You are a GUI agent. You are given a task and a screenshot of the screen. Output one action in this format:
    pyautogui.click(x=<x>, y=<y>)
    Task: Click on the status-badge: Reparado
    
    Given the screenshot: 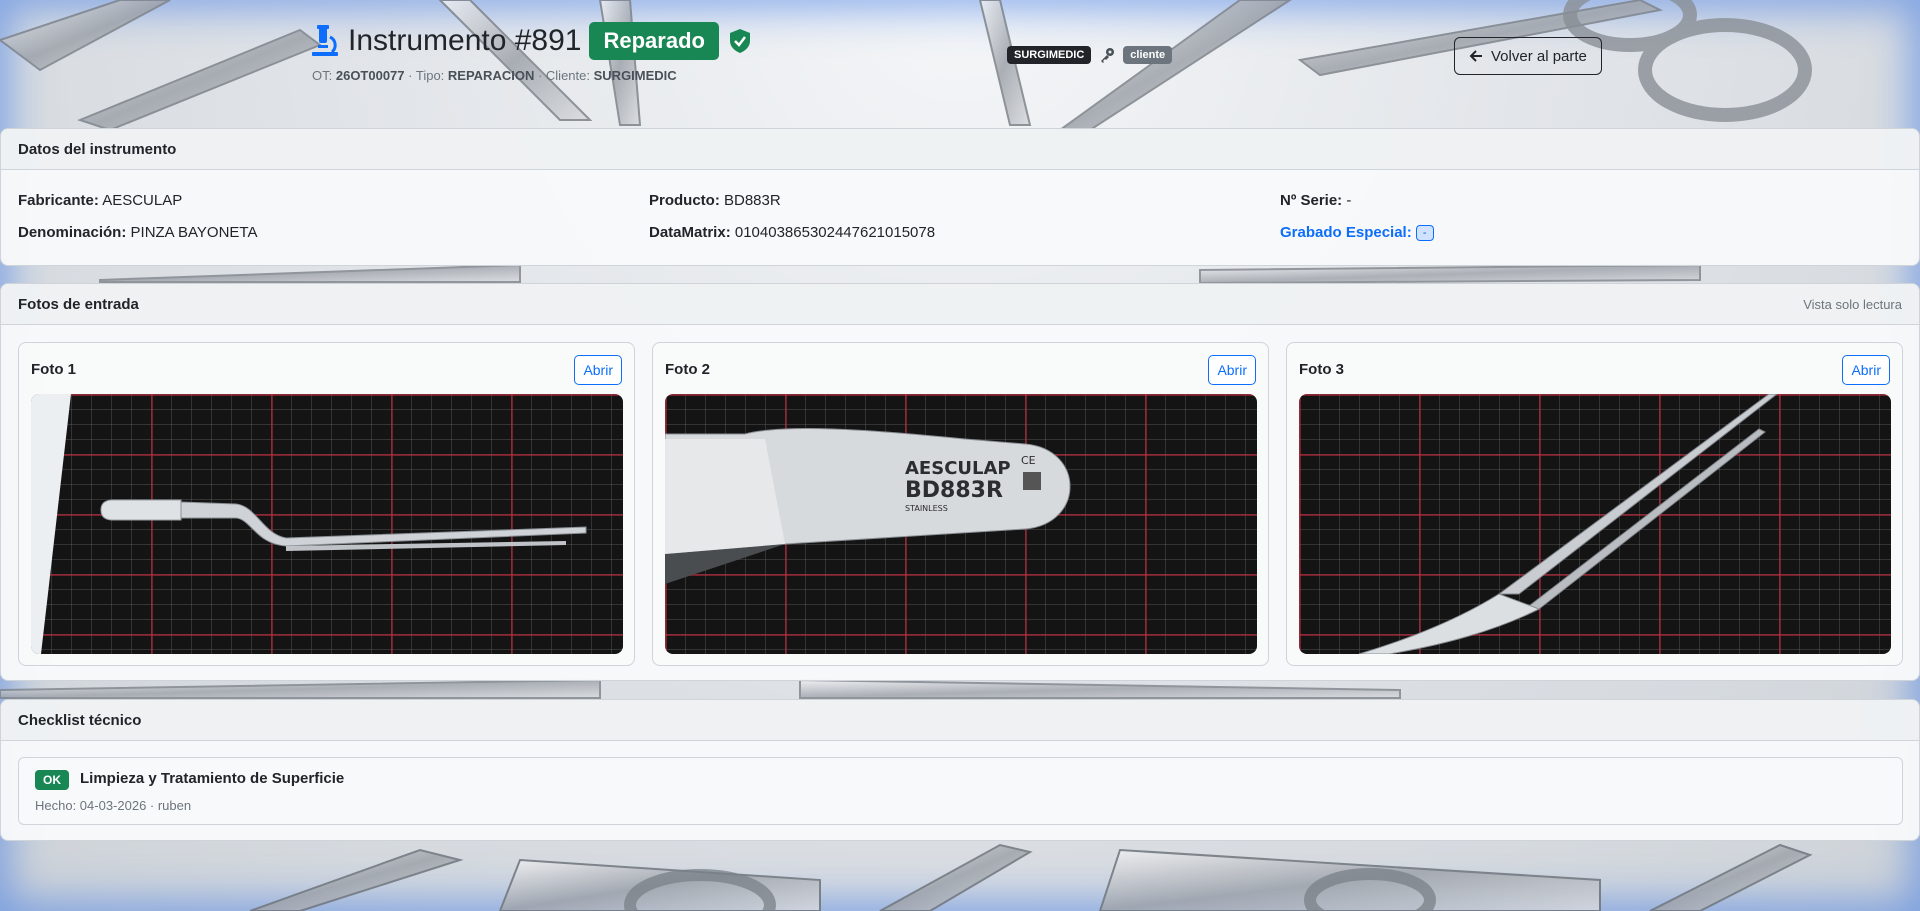 What is the action you would take?
    pyautogui.click(x=654, y=41)
    